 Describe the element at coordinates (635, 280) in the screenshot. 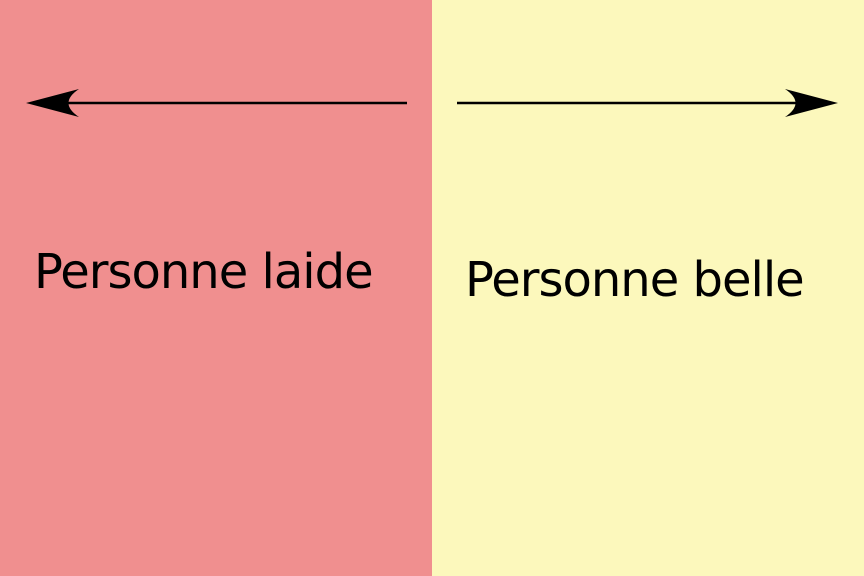

I see `label-beautiful-person: Personne belle` at that location.